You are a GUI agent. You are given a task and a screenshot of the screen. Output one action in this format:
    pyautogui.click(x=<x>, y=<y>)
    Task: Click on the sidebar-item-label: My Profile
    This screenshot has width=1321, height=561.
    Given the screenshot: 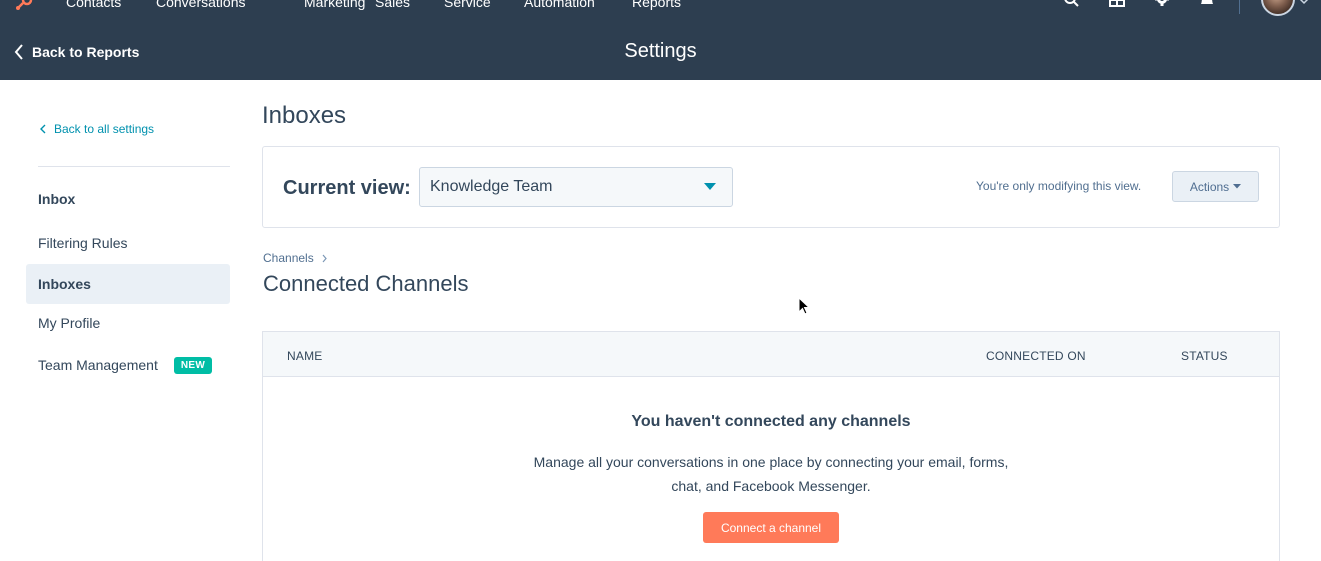 What is the action you would take?
    pyautogui.click(x=69, y=323)
    